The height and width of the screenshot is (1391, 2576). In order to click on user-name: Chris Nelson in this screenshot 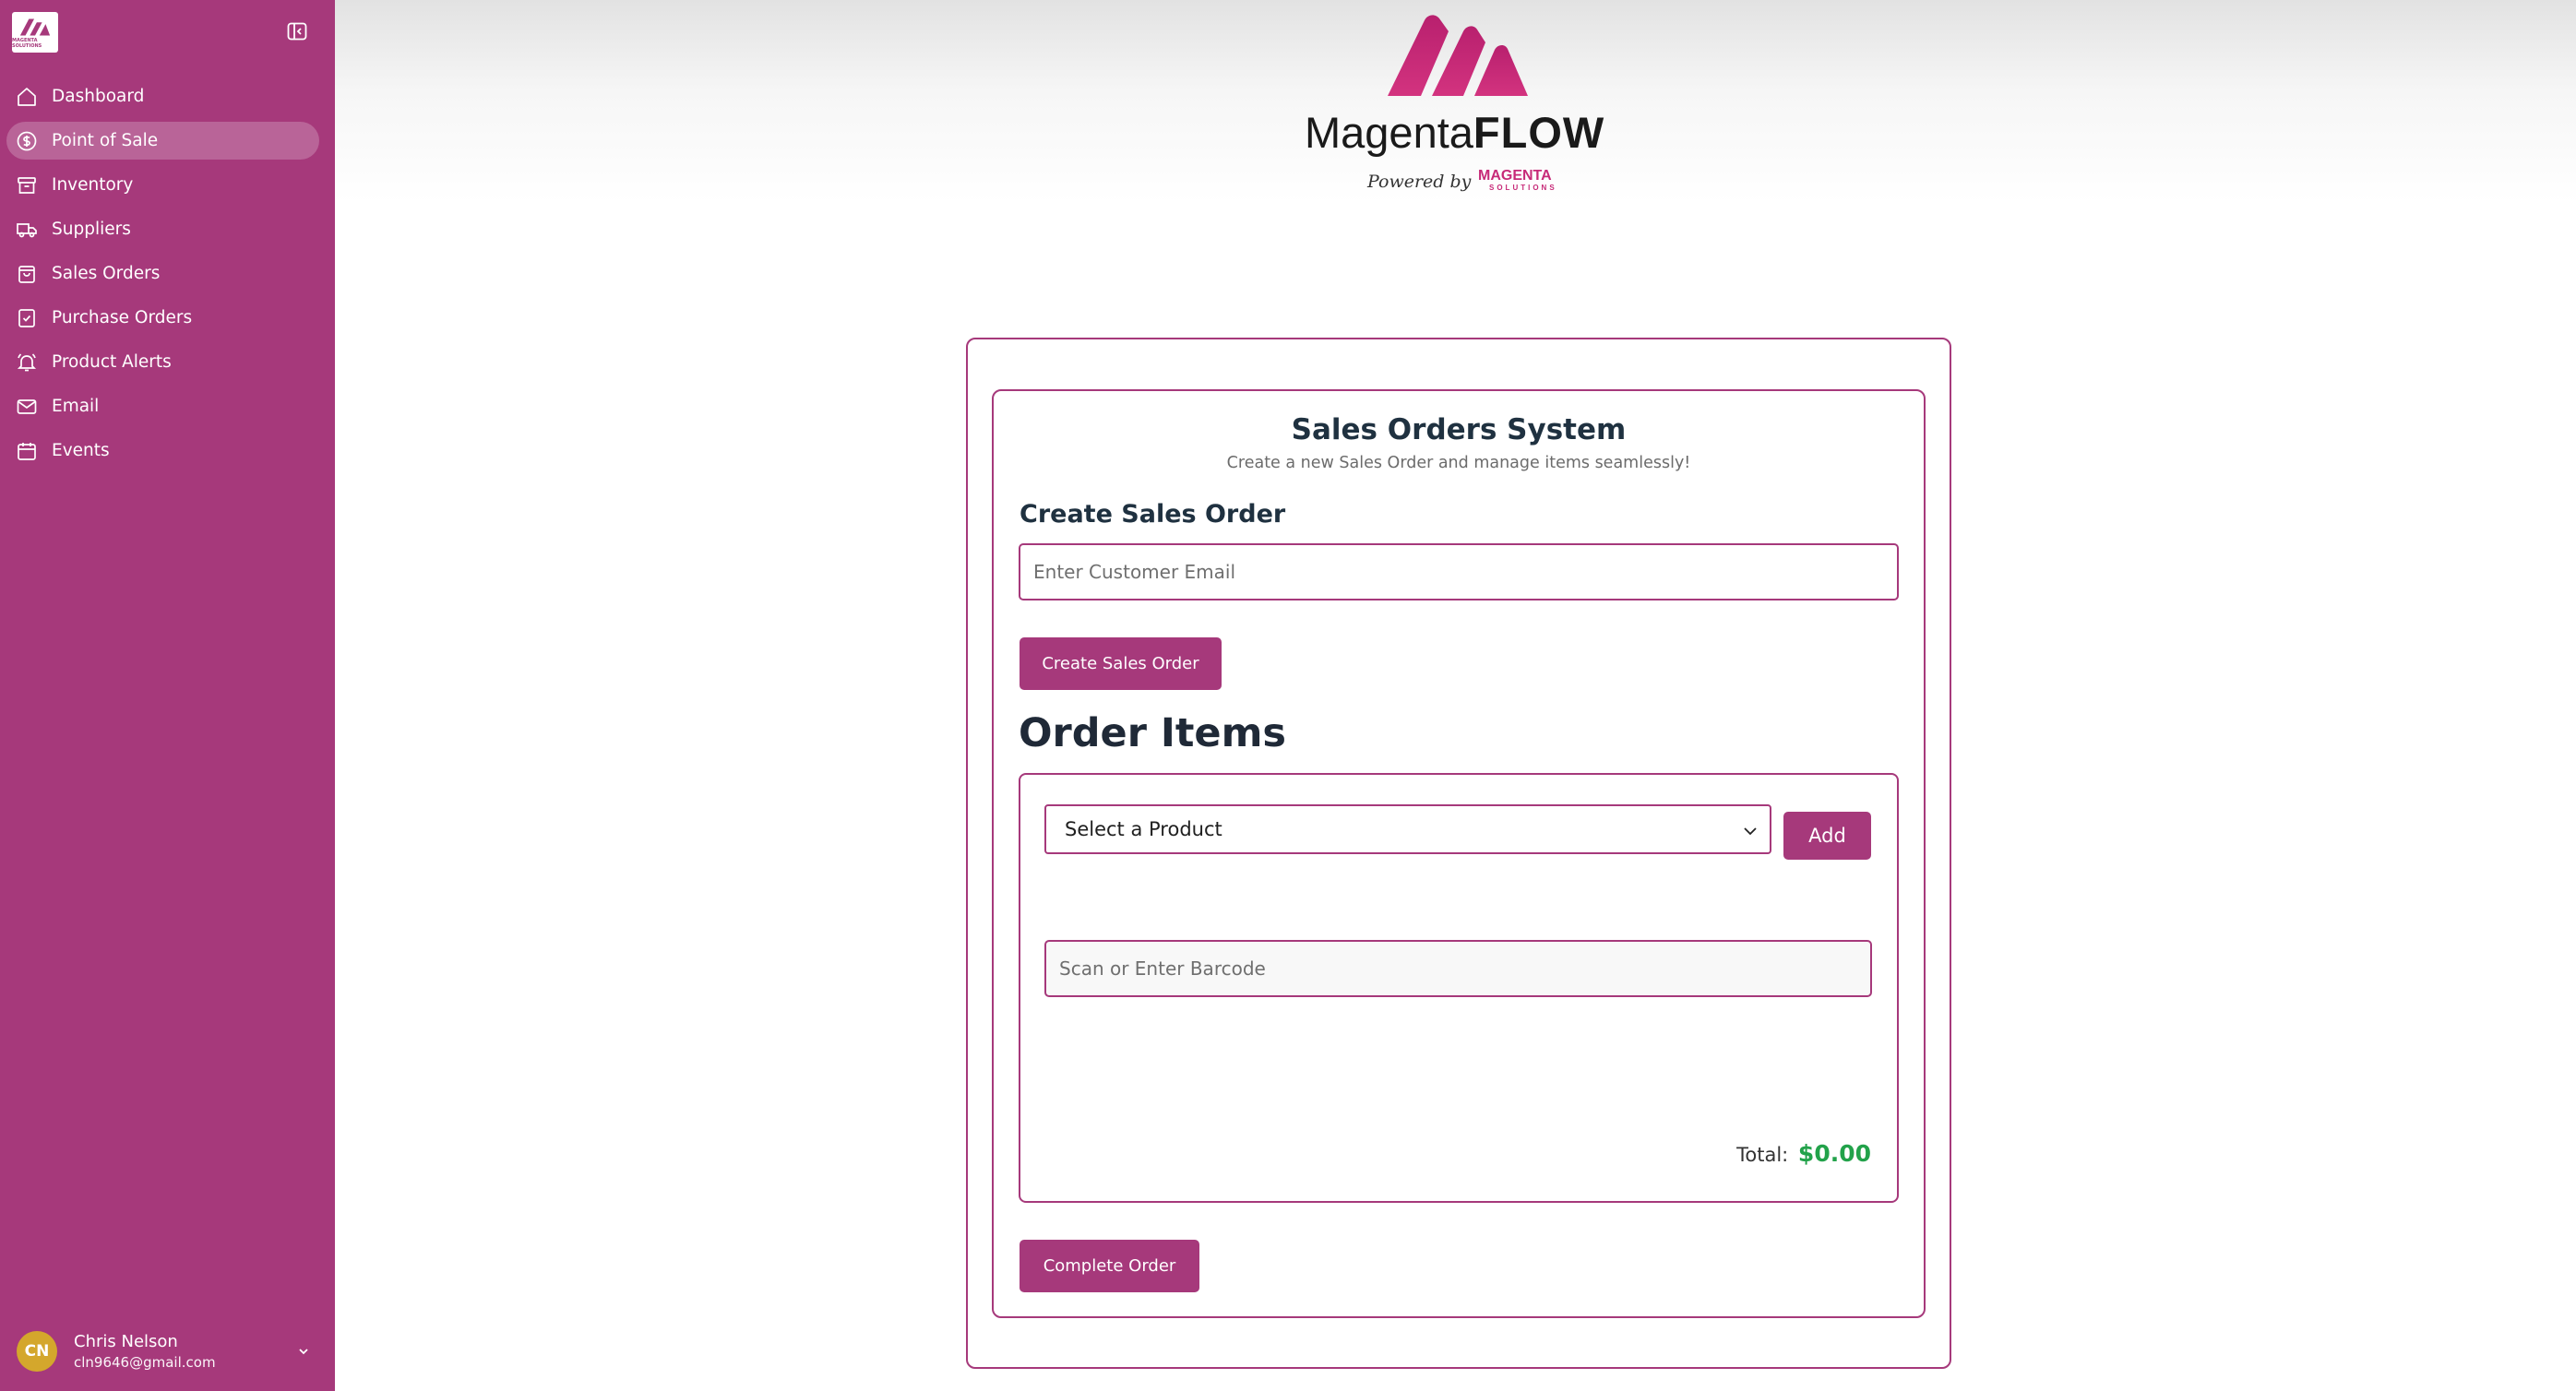, I will do `click(126, 1341)`.